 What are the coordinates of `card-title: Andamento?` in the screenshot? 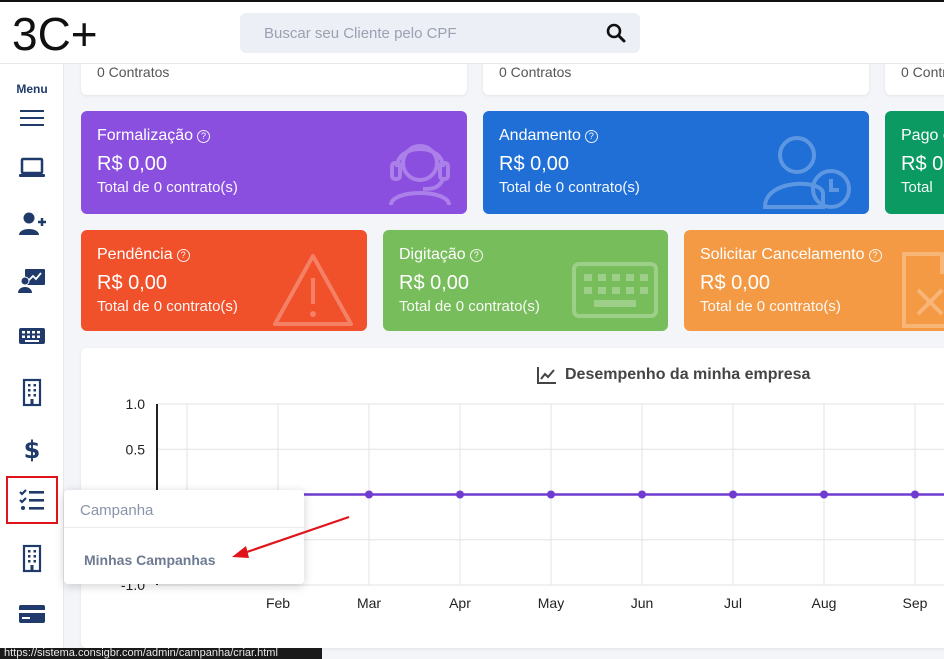 It's located at (548, 136).